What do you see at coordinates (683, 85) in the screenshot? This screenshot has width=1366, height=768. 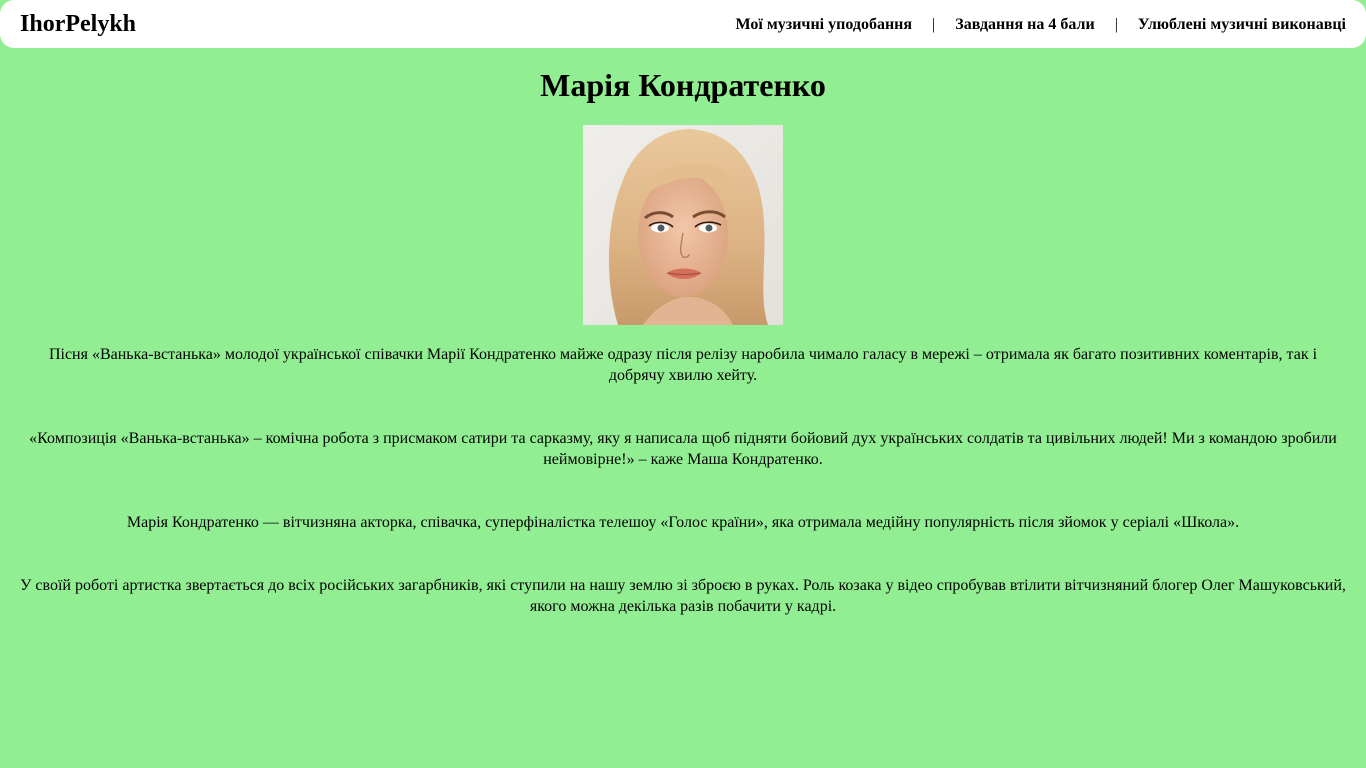 I see `page-title: Марія Кондратенко` at bounding box center [683, 85].